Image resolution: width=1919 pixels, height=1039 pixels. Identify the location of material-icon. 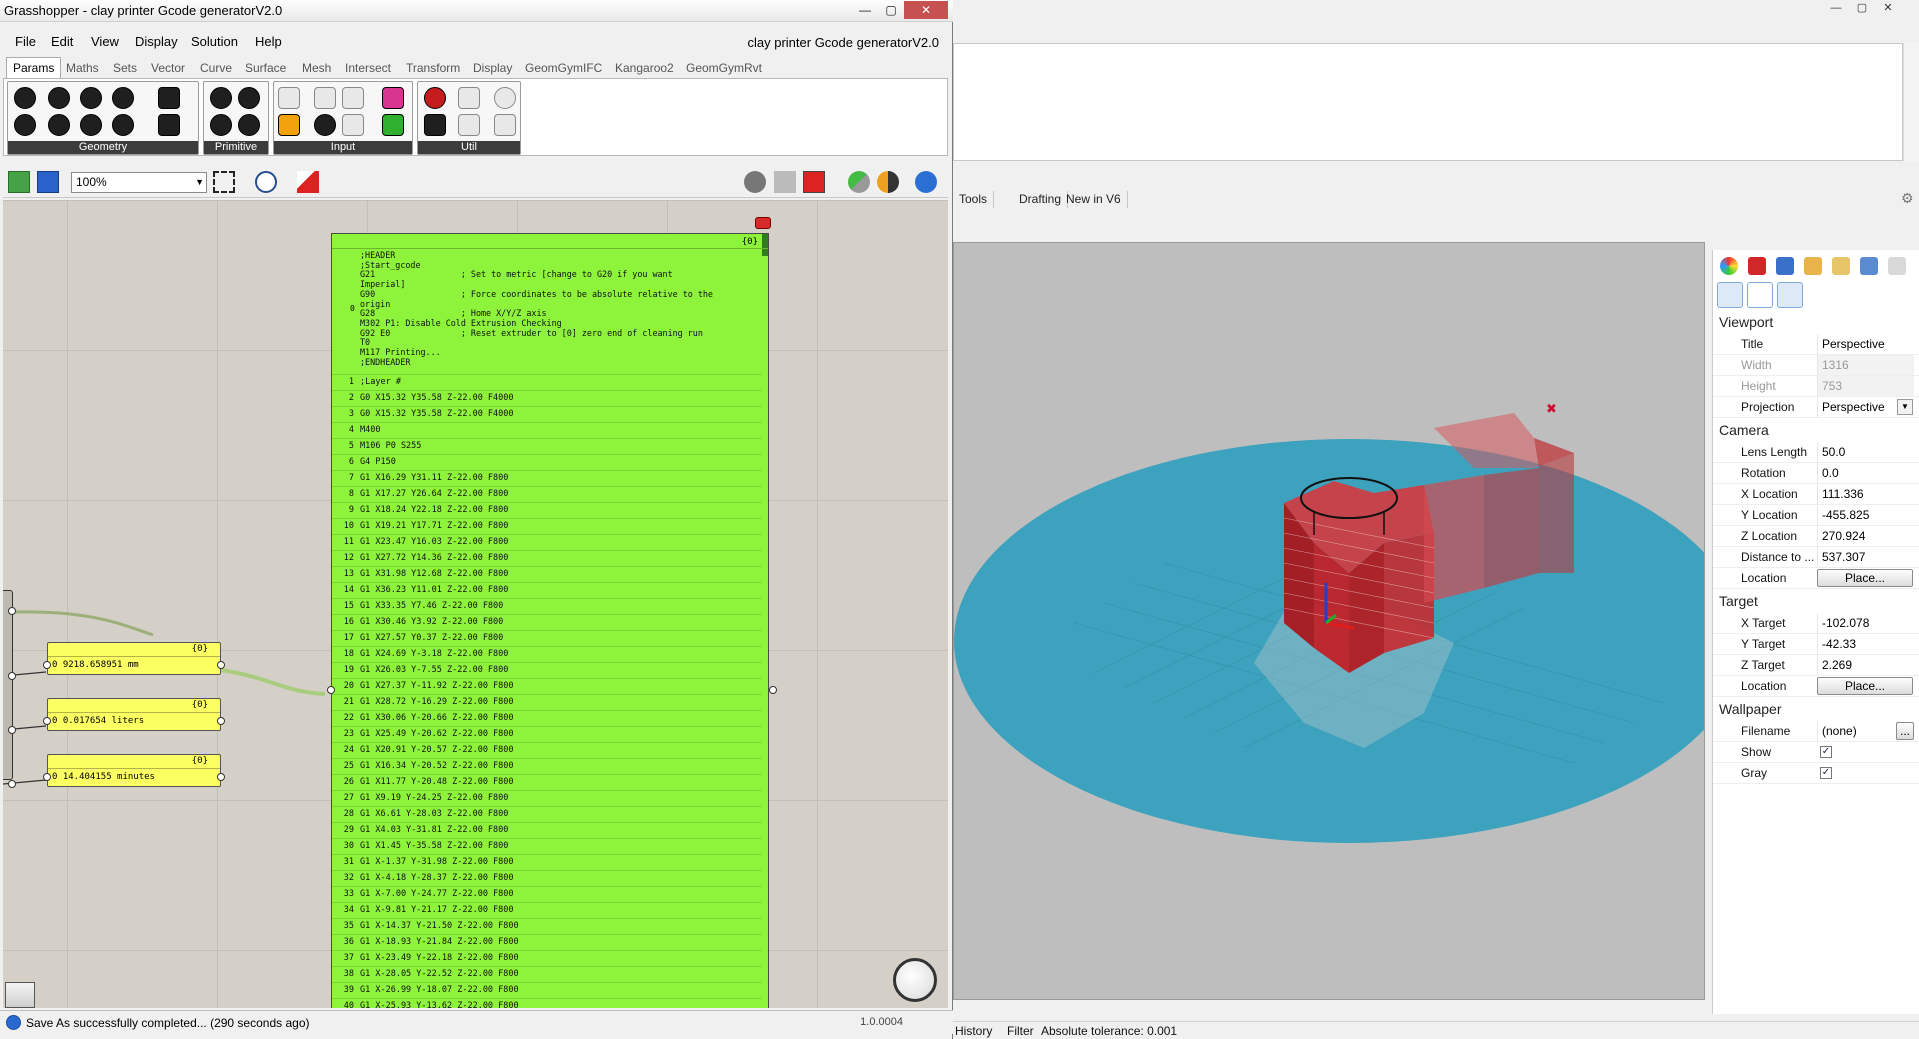
(1757, 266).